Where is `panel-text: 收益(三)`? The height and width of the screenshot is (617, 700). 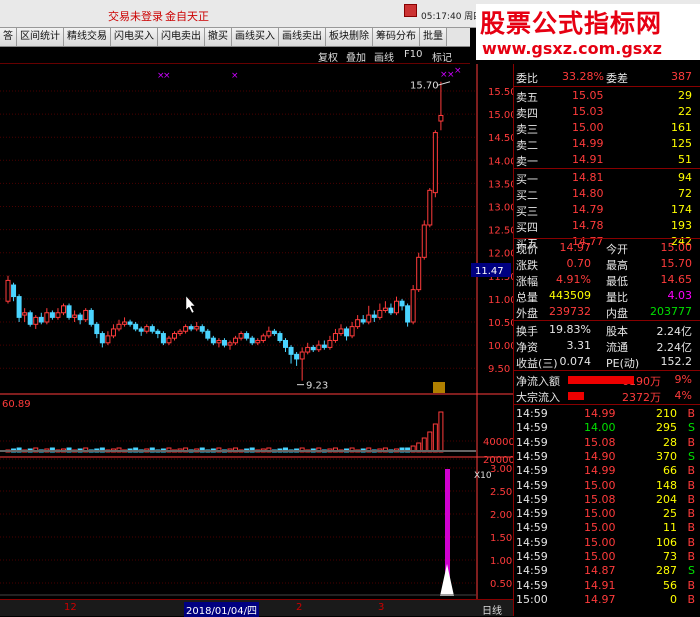 panel-text: 收益(三) is located at coordinates (537, 363).